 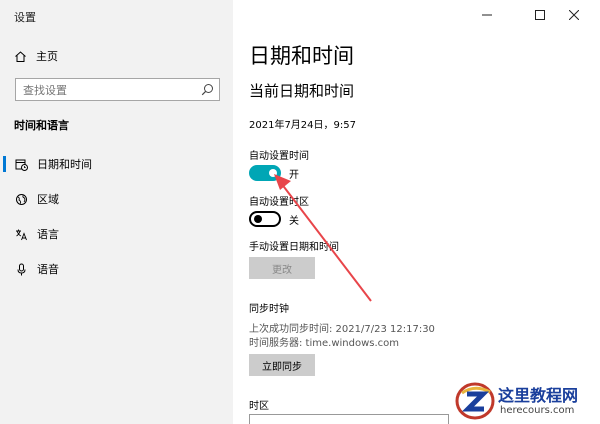 What do you see at coordinates (25, 17) in the screenshot?
I see `window-title: 设置` at bounding box center [25, 17].